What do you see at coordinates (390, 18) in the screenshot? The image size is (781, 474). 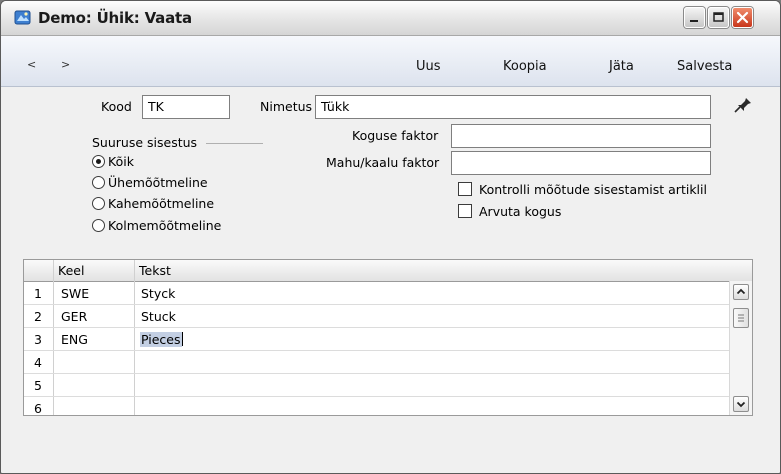 I see `title-bar: Demo: Ühik: Vaata` at bounding box center [390, 18].